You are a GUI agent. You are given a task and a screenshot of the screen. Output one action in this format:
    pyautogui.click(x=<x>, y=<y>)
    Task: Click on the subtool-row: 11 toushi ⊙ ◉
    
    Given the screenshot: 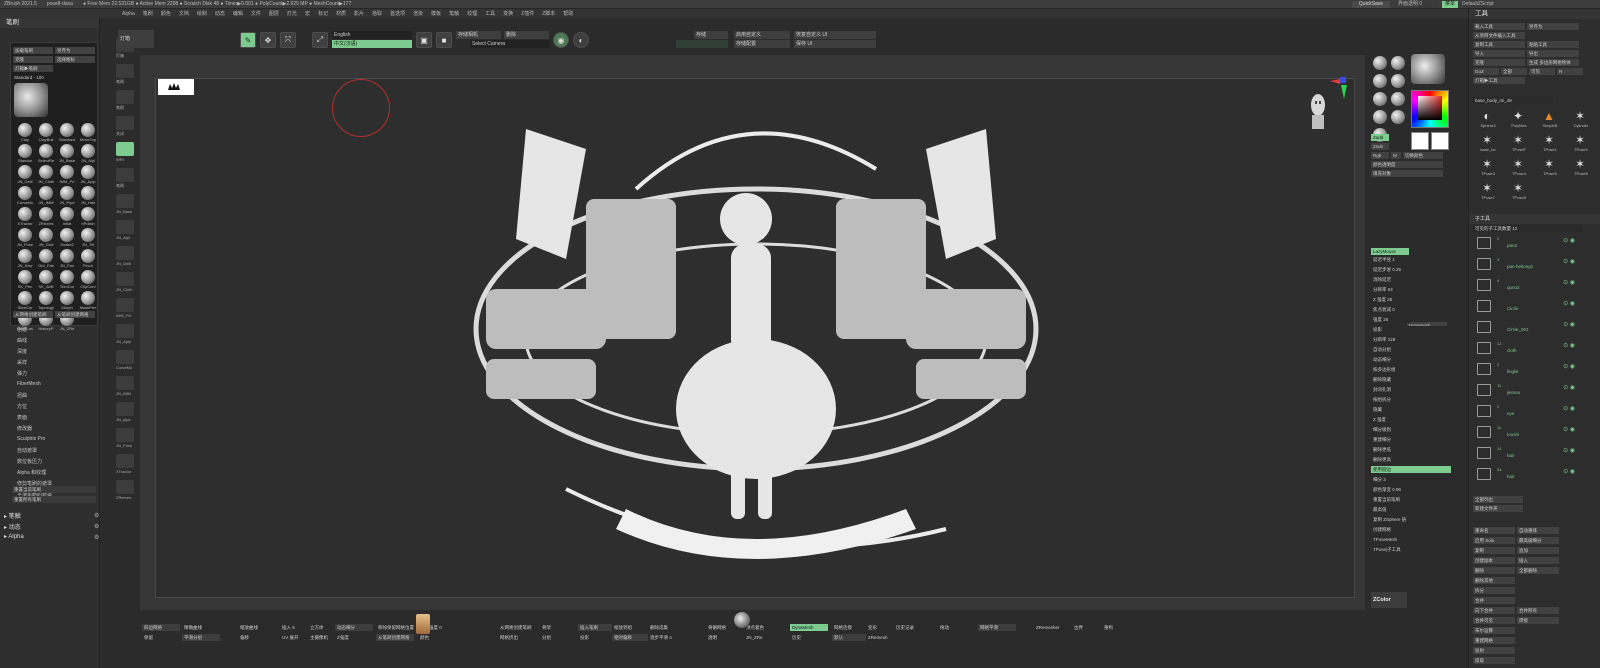 What is the action you would take?
    pyautogui.click(x=1526, y=433)
    